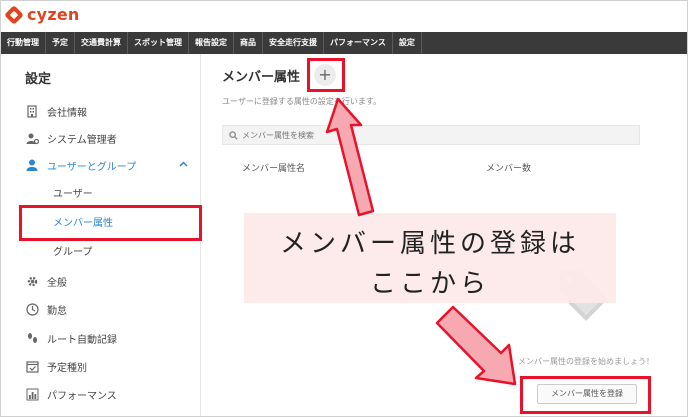 This screenshot has height=417, width=688. What do you see at coordinates (358, 43) in the screenshot?
I see `nav-item-performance: パフォーマンス` at bounding box center [358, 43].